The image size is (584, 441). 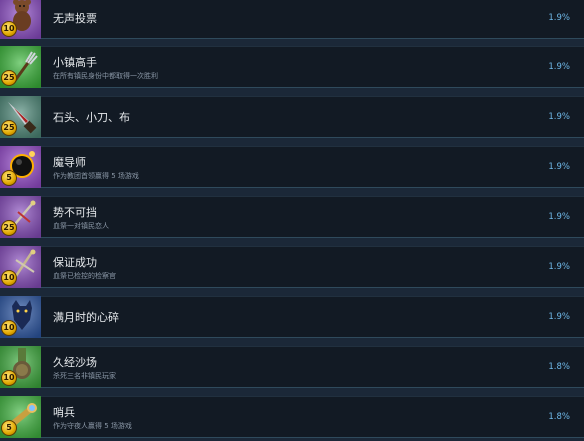 What do you see at coordinates (292, 19) in the screenshot?
I see `achievement-row: 10 无声投票 1.9%` at bounding box center [292, 19].